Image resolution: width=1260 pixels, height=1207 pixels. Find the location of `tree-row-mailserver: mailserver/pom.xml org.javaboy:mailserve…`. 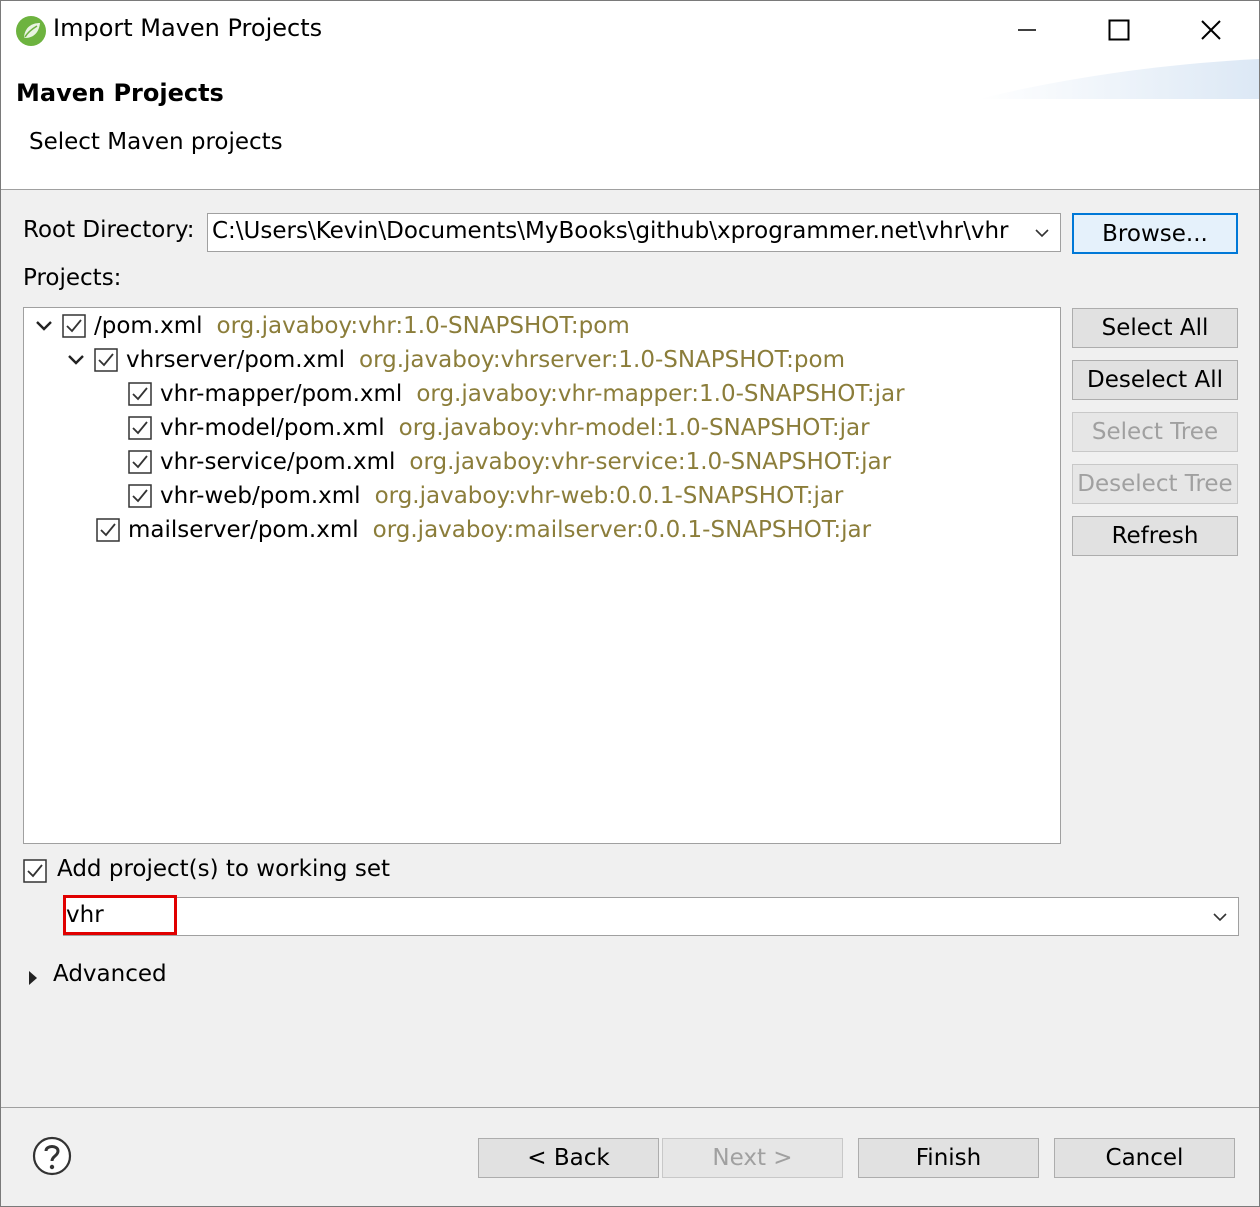

tree-row-mailserver: mailserver/pom.xml org.javaboy:mailserve… is located at coordinates (483, 530).